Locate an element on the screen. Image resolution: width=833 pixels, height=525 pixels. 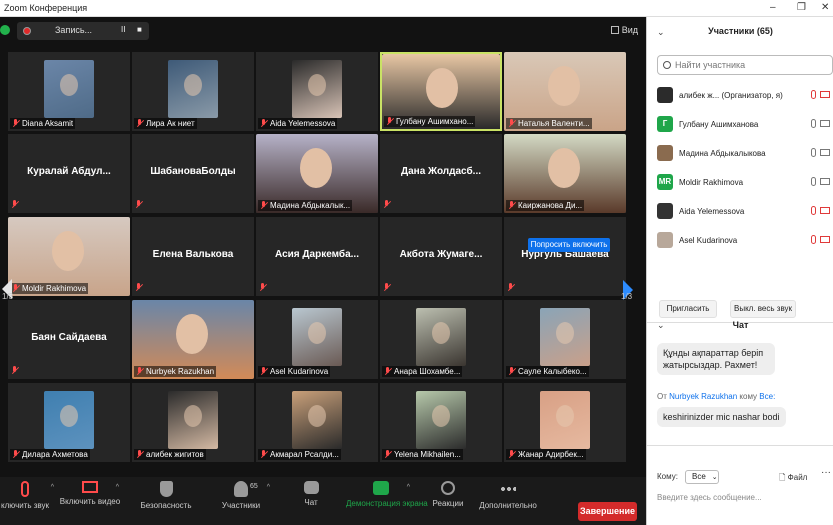
participant-row: Aida Yelemessova is located at coordinates (745, 211).